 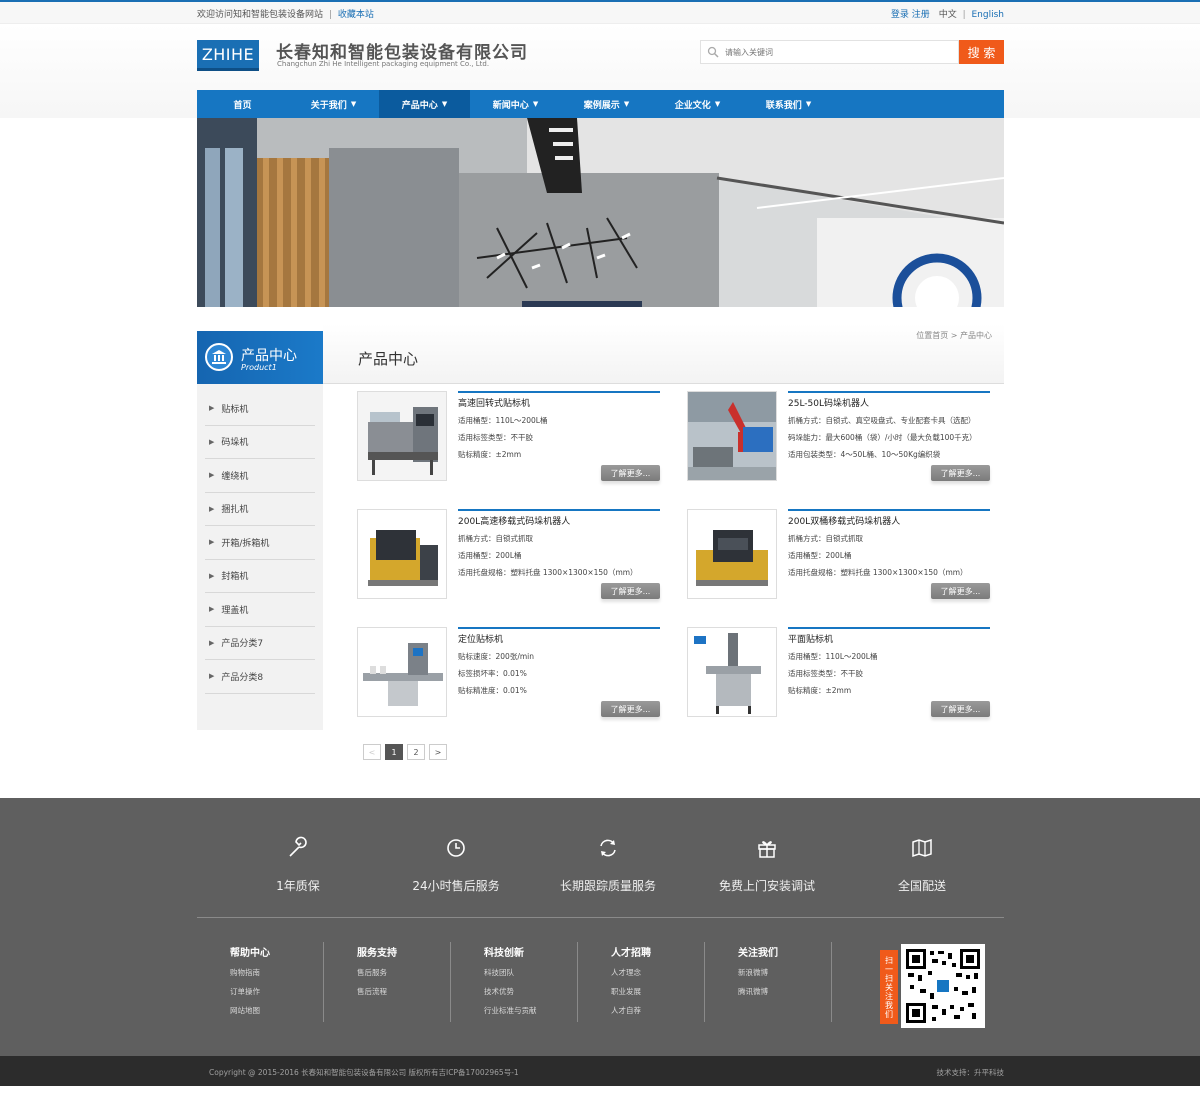 What do you see at coordinates (988, 15) in the screenshot?
I see `lang-en-link: English` at bounding box center [988, 15].